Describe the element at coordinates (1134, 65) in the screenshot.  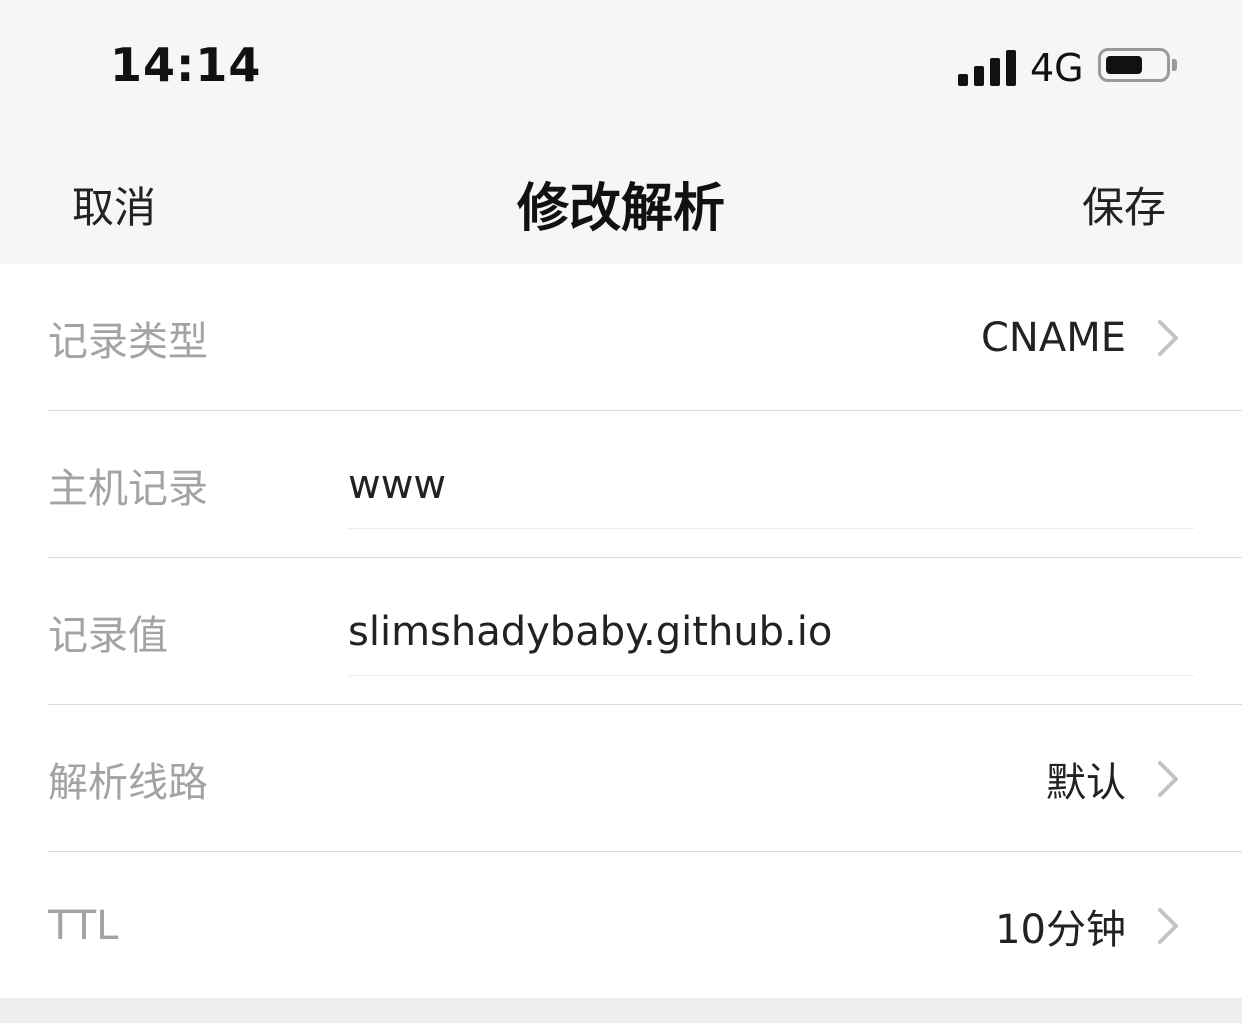
I see `battery-icon` at that location.